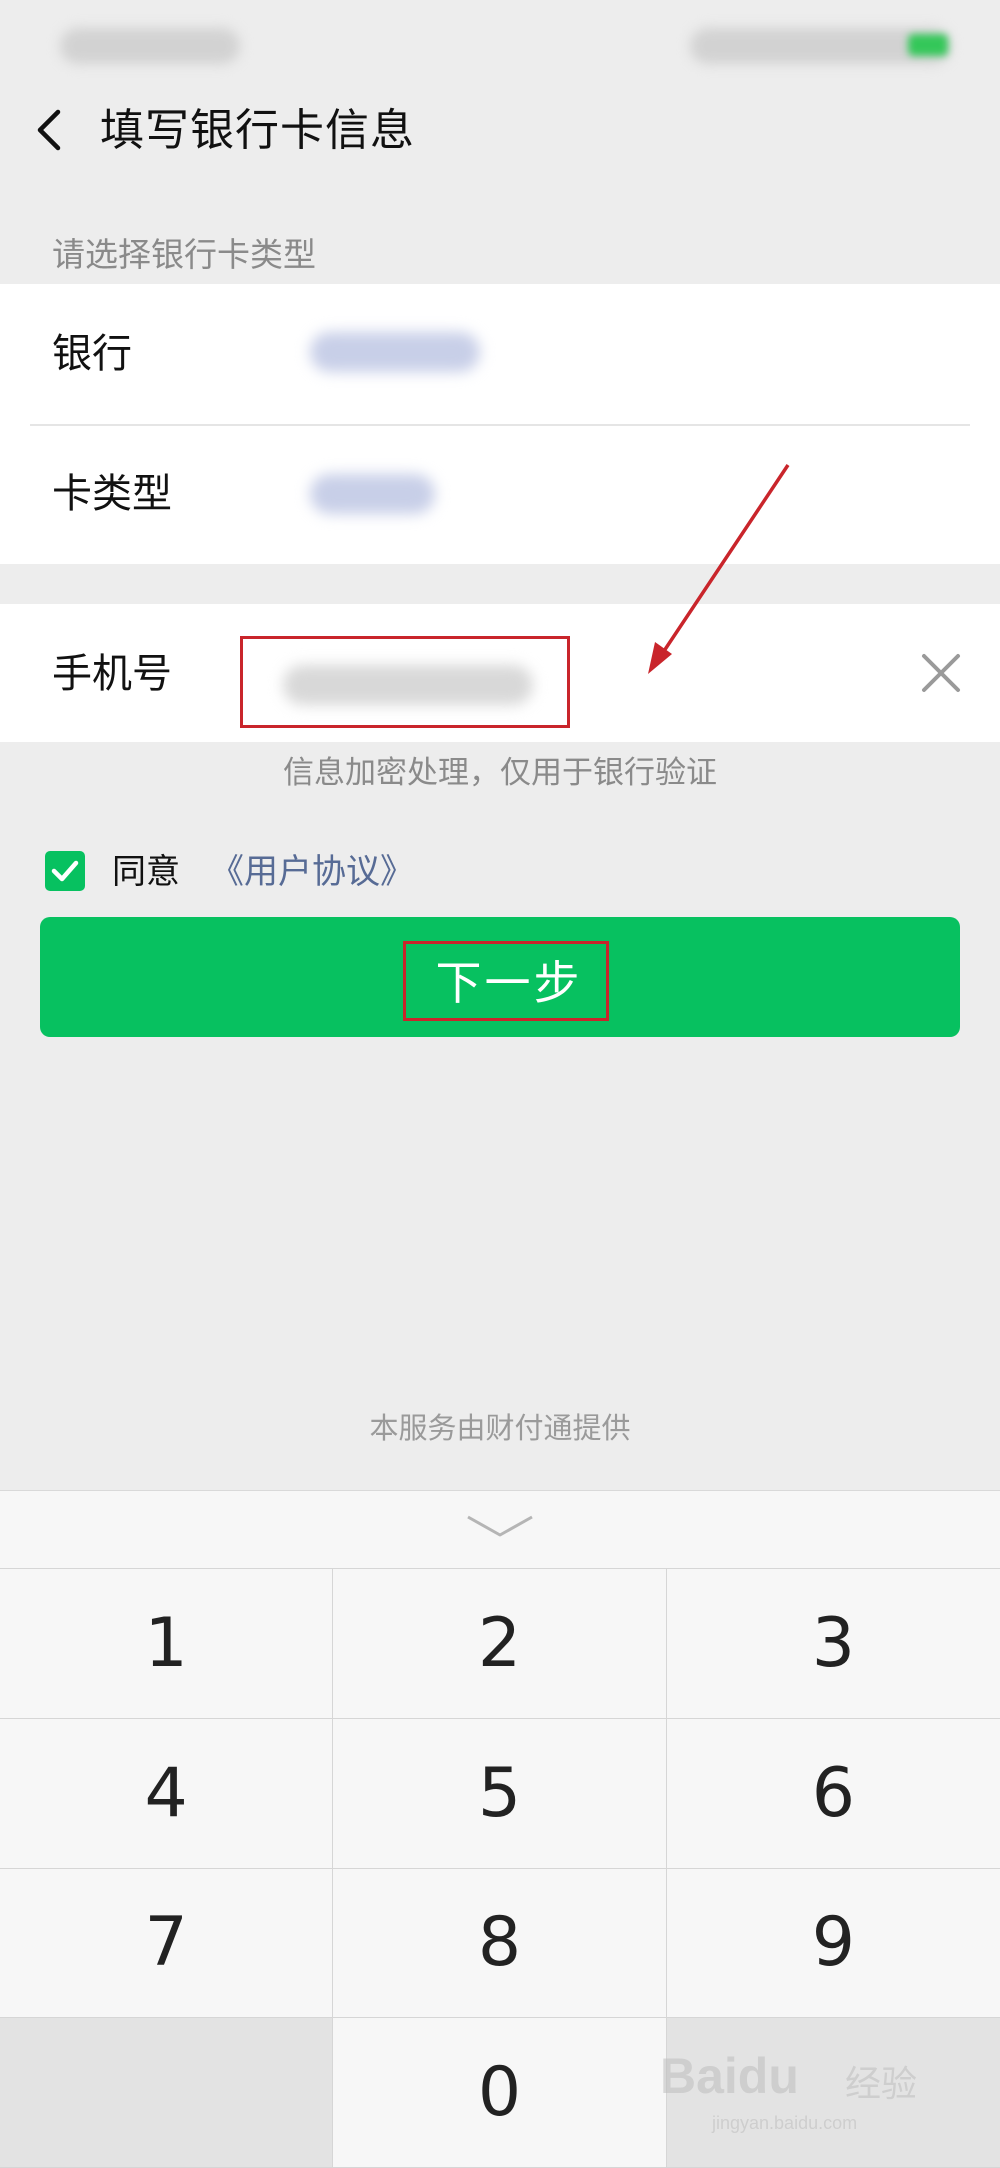 This screenshot has width=1000, height=2168. Describe the element at coordinates (184, 254) in the screenshot. I see `section-hint: 请选择银行卡类型` at that location.